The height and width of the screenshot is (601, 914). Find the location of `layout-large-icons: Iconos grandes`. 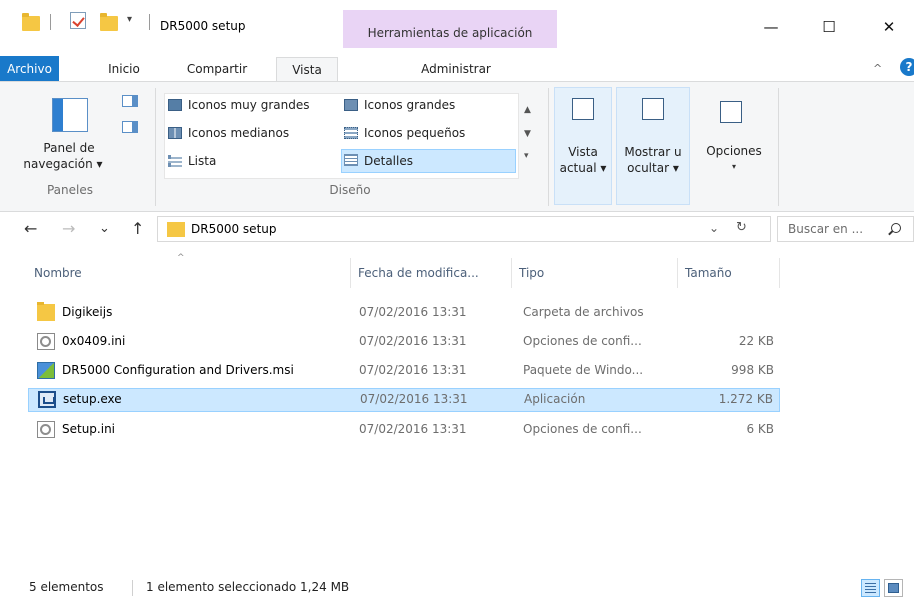

layout-large-icons: Iconos grandes is located at coordinates (429, 105).